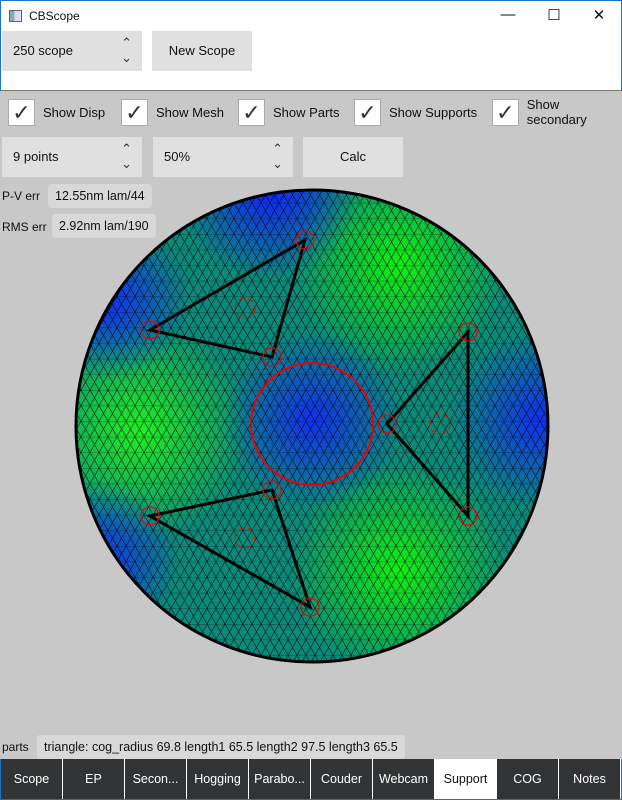  What do you see at coordinates (404, 779) in the screenshot?
I see `tab-webcam: Webcam` at bounding box center [404, 779].